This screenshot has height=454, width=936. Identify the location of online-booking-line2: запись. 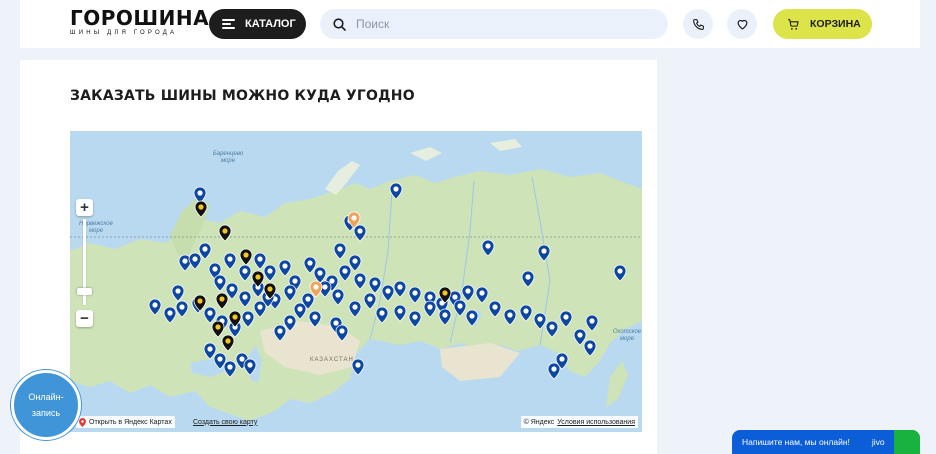
(46, 413).